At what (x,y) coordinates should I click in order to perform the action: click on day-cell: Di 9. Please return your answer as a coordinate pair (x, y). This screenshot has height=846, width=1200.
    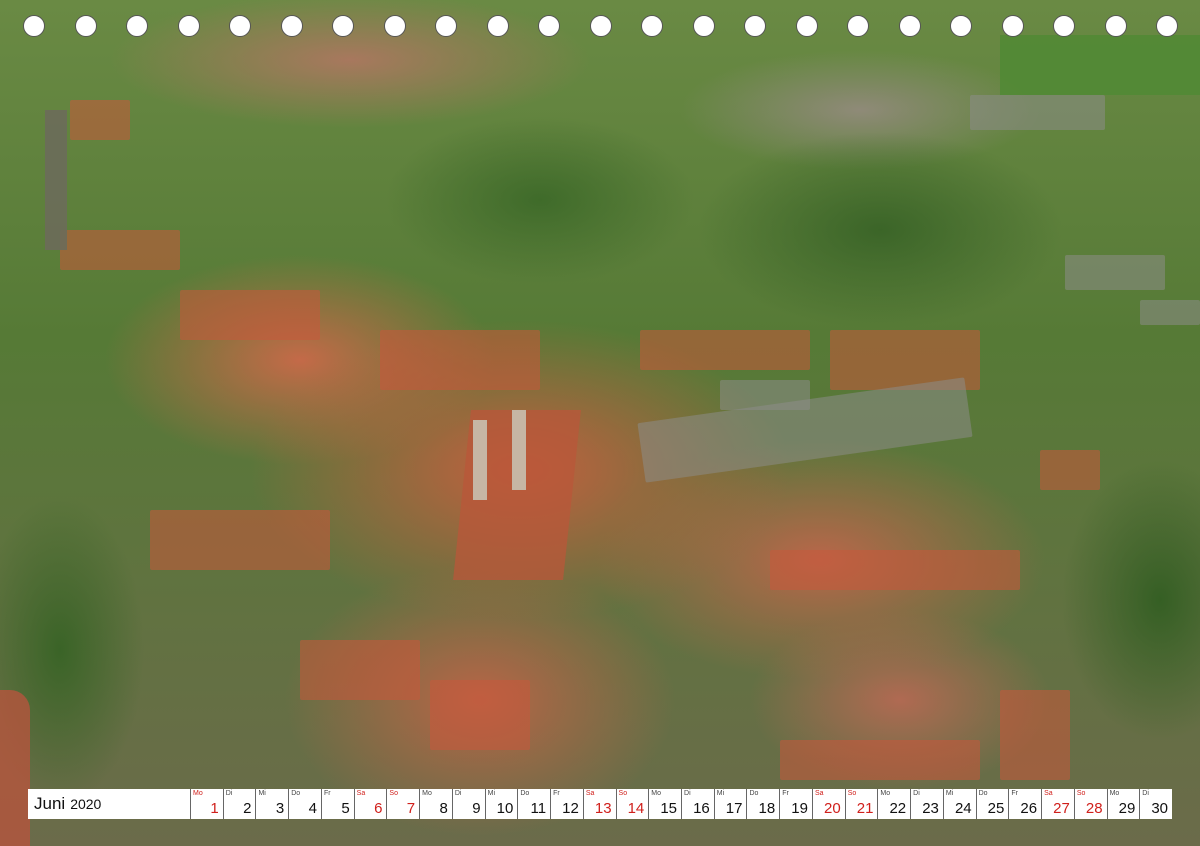
    Looking at the image, I should click on (468, 804).